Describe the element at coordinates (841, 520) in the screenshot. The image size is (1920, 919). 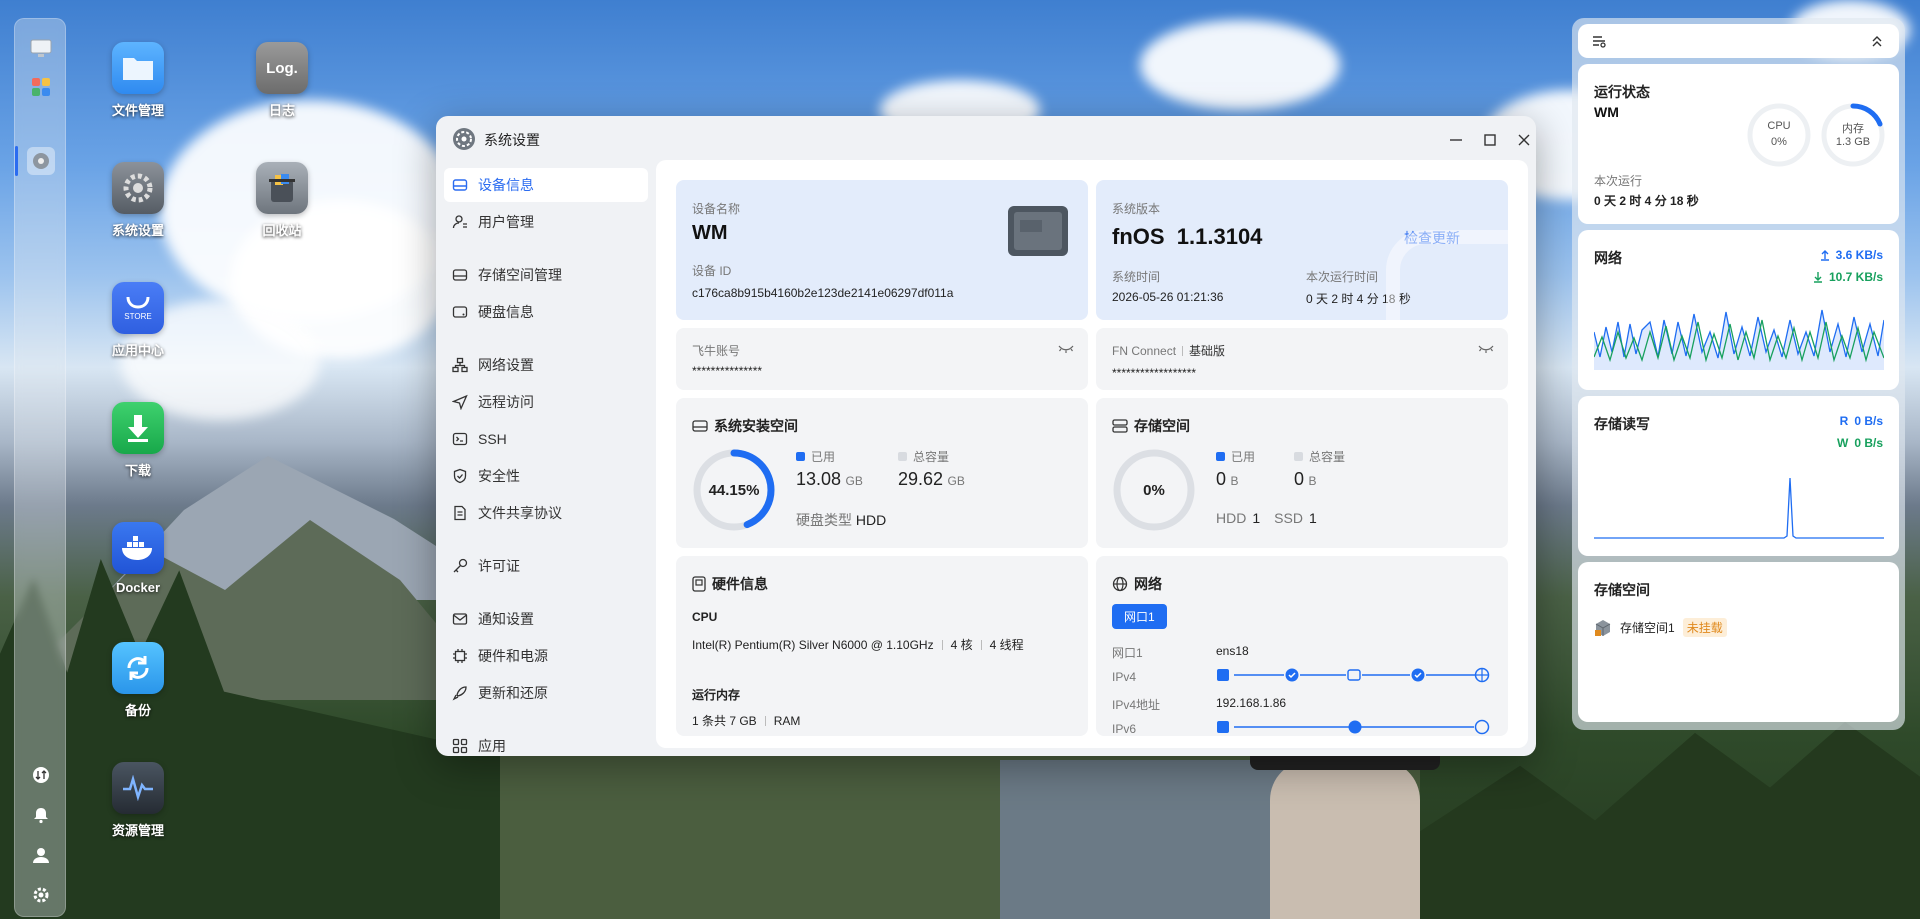
I see `disk-type-row: 硬盘类型 HDD` at that location.